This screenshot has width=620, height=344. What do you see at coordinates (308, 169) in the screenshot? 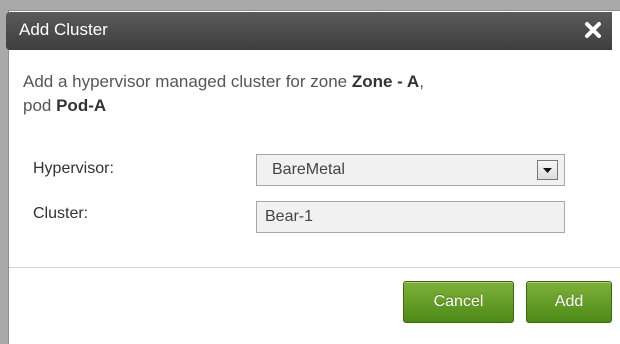
I see `hypervisor-selected-value: BareMetal` at bounding box center [308, 169].